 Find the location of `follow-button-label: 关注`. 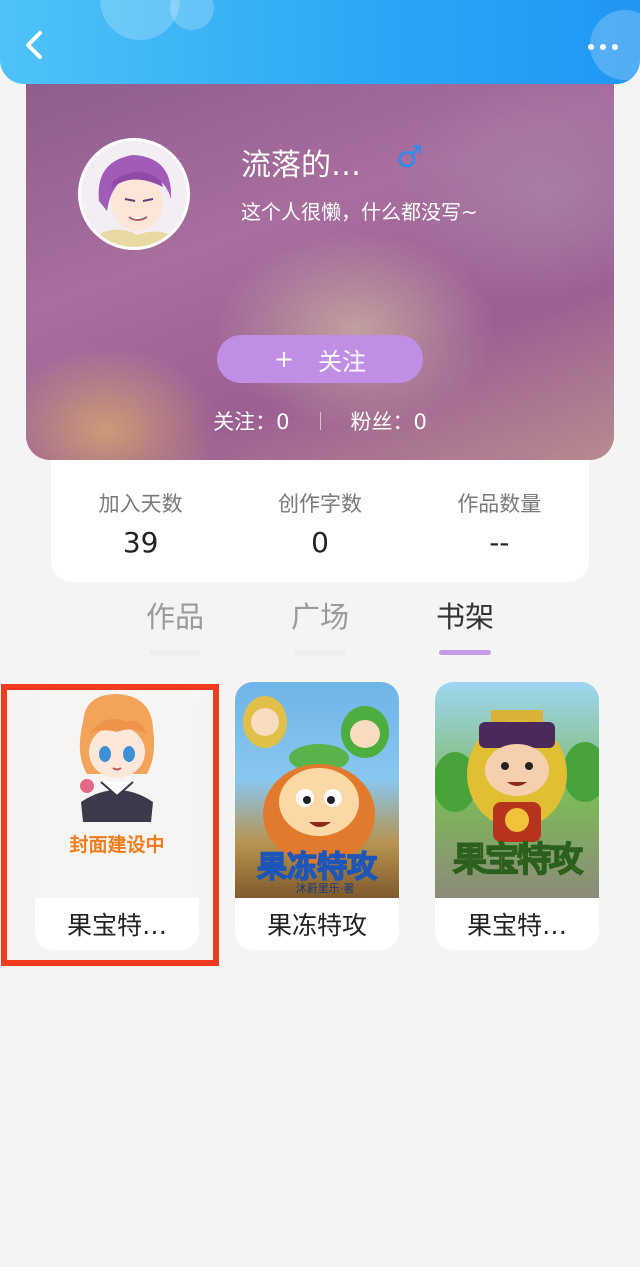

follow-button-label: 关注 is located at coordinates (342, 361).